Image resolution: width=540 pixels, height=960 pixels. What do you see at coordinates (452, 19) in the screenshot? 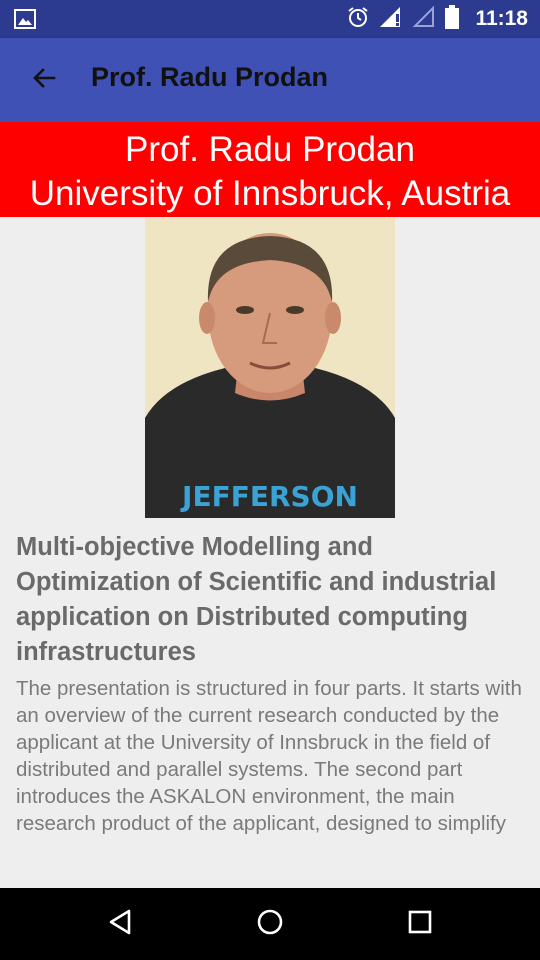
I see `battery-icon` at bounding box center [452, 19].